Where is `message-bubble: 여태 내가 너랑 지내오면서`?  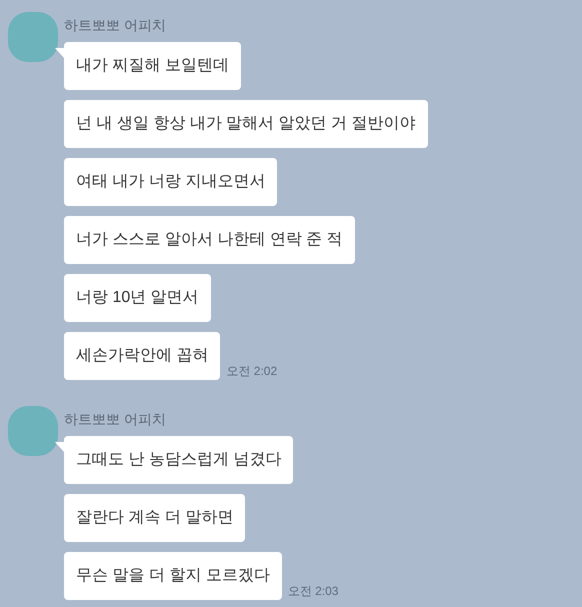 message-bubble: 여태 내가 너랑 지내오면서 is located at coordinates (171, 182).